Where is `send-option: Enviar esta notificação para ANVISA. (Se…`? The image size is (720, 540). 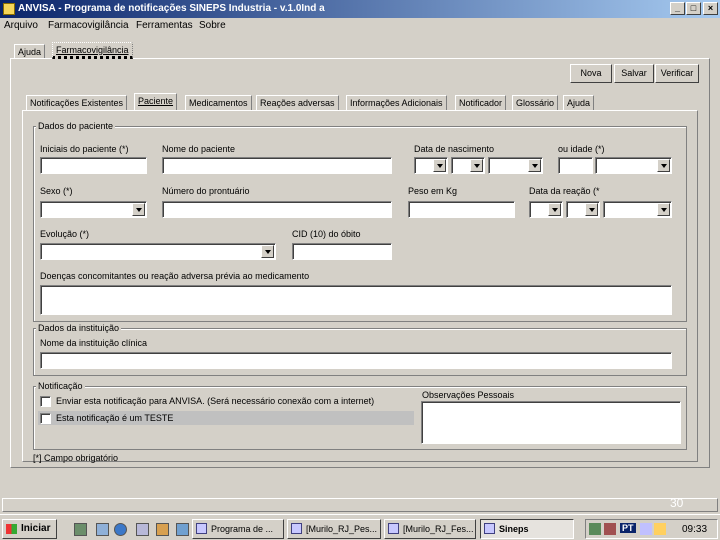
send-option: Enviar esta notificação para ANVISA. (Se… is located at coordinates (226, 401).